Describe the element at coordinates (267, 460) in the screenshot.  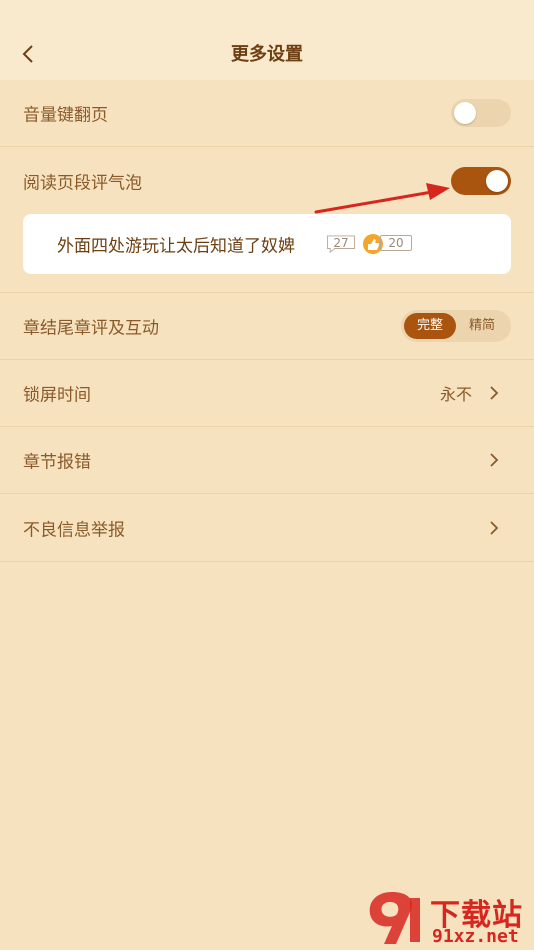
I see `setting-row-chapter-error: 章节报错` at that location.